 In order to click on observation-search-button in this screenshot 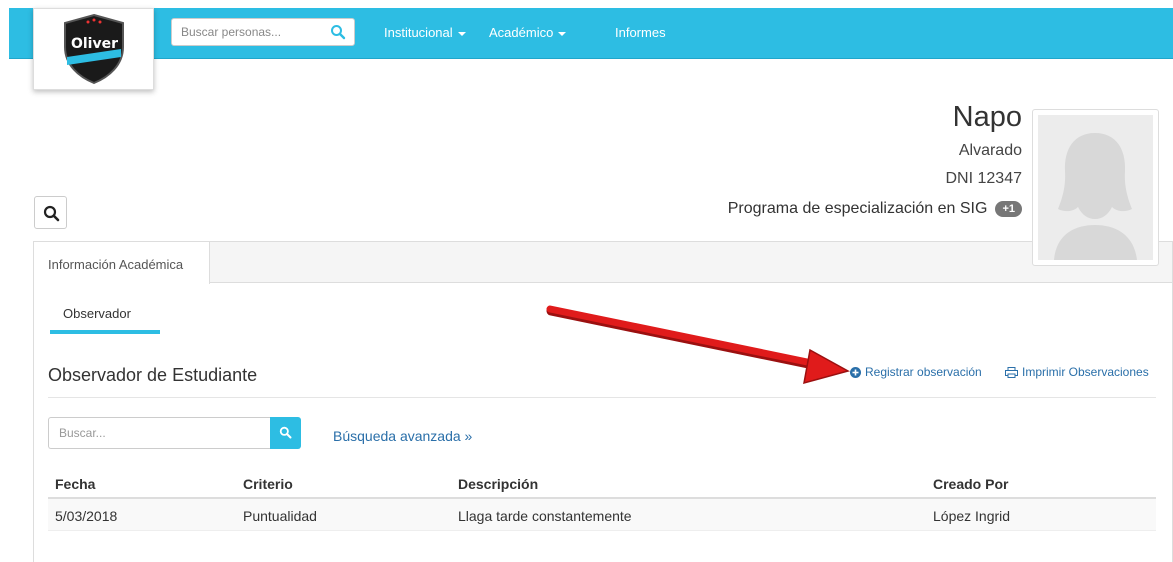, I will do `click(285, 433)`.